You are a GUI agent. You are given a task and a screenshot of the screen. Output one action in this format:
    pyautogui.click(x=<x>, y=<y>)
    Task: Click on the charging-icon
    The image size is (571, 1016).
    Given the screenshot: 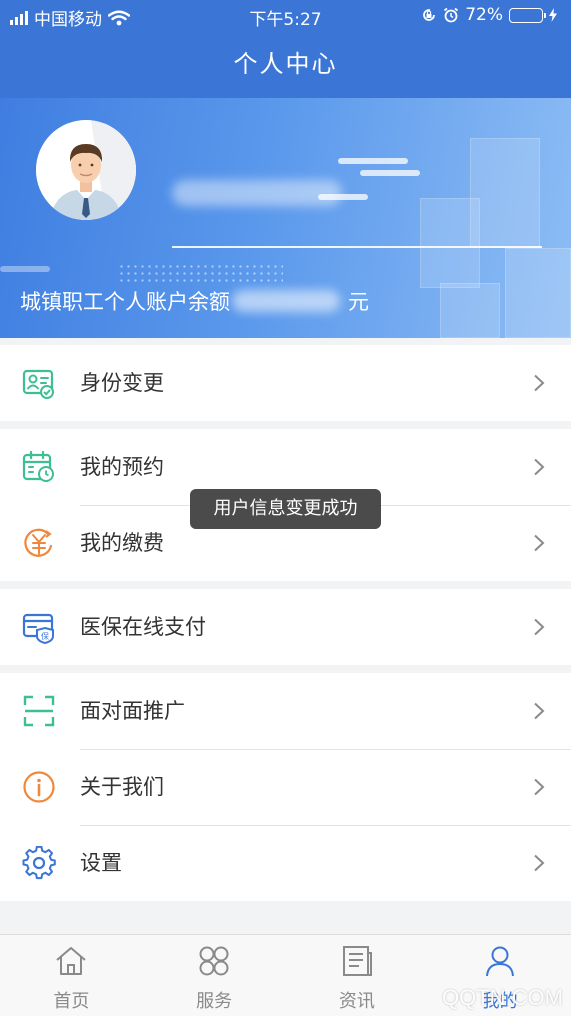 What is the action you would take?
    pyautogui.click(x=553, y=15)
    